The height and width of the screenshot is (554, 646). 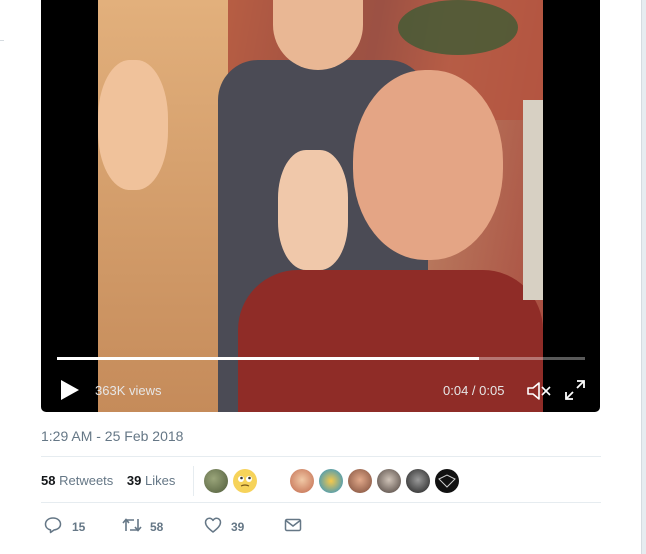 What do you see at coordinates (128, 390) in the screenshot?
I see `view-count: 363K views` at bounding box center [128, 390].